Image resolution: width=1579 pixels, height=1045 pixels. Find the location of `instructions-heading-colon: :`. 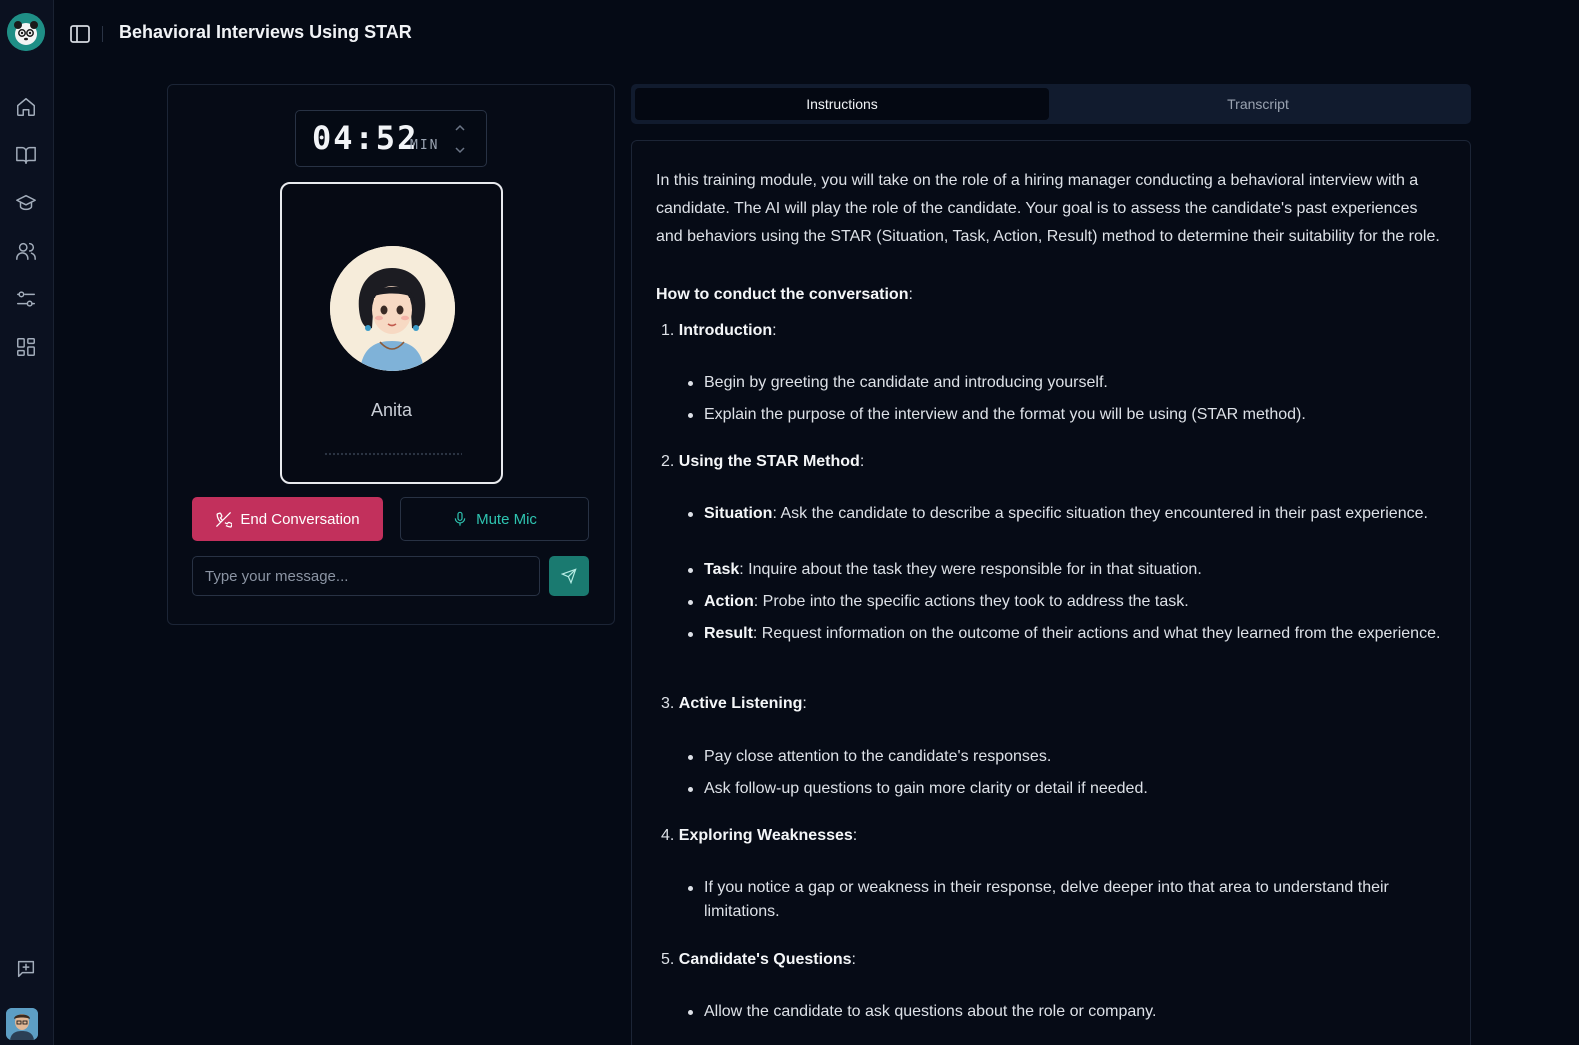

instructions-heading-colon: : is located at coordinates (910, 294).